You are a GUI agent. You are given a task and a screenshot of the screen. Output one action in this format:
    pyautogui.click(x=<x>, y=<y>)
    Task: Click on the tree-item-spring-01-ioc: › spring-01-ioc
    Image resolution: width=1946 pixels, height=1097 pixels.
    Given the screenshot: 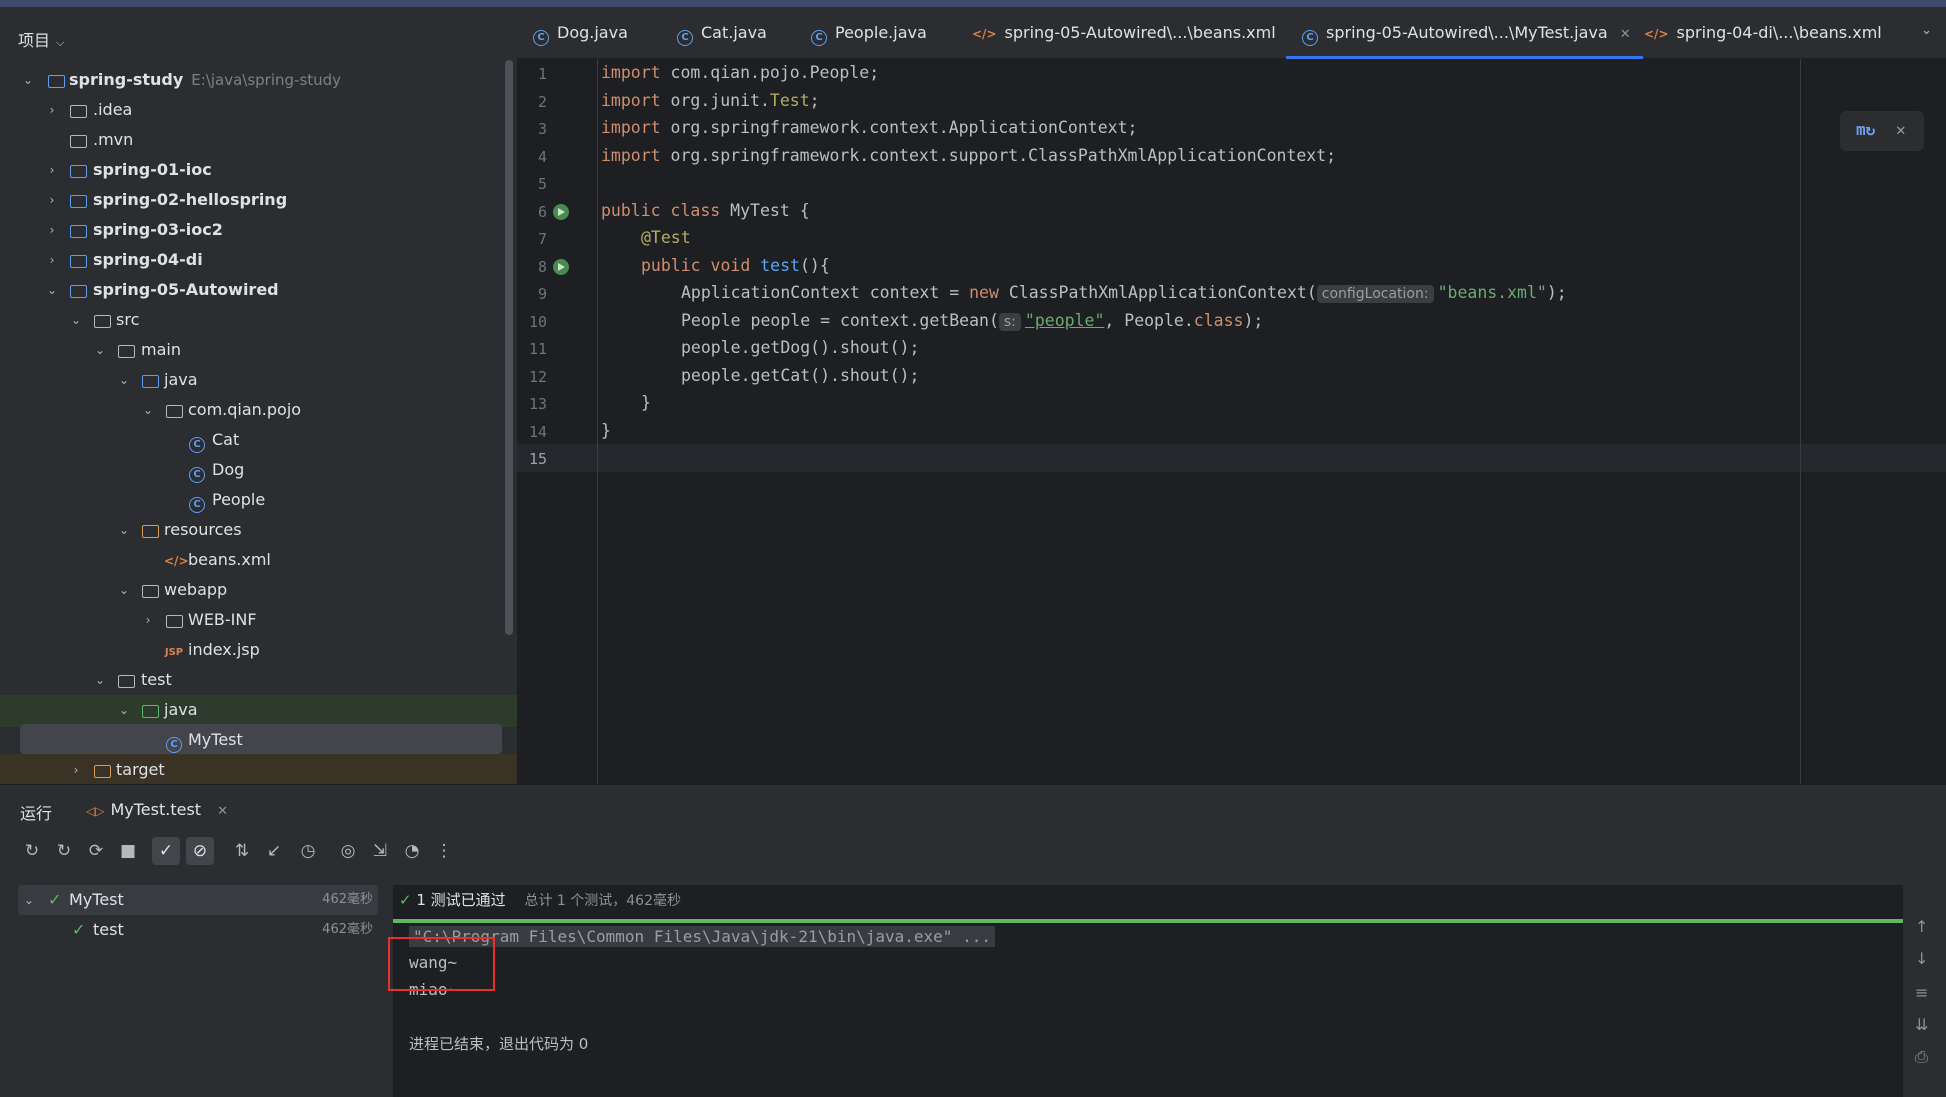 What is the action you would take?
    pyautogui.click(x=258, y=170)
    